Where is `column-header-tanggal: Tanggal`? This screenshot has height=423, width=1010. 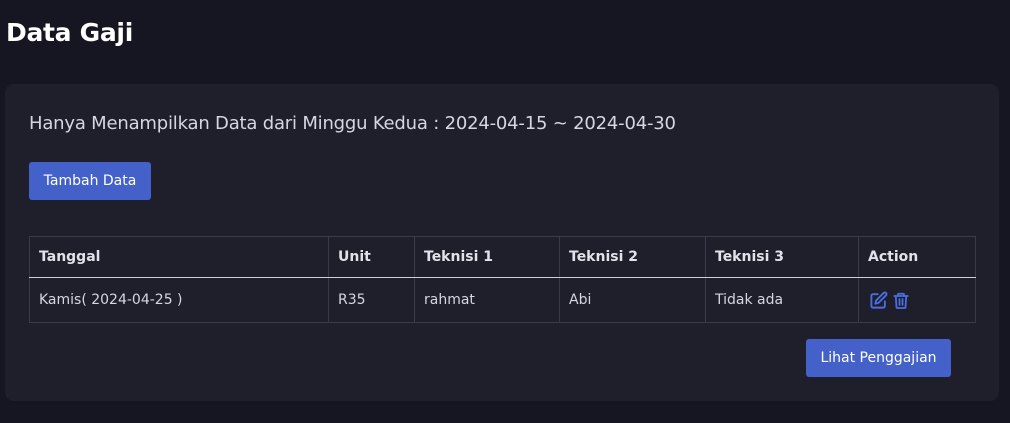
column-header-tanggal: Tanggal is located at coordinates (179, 257).